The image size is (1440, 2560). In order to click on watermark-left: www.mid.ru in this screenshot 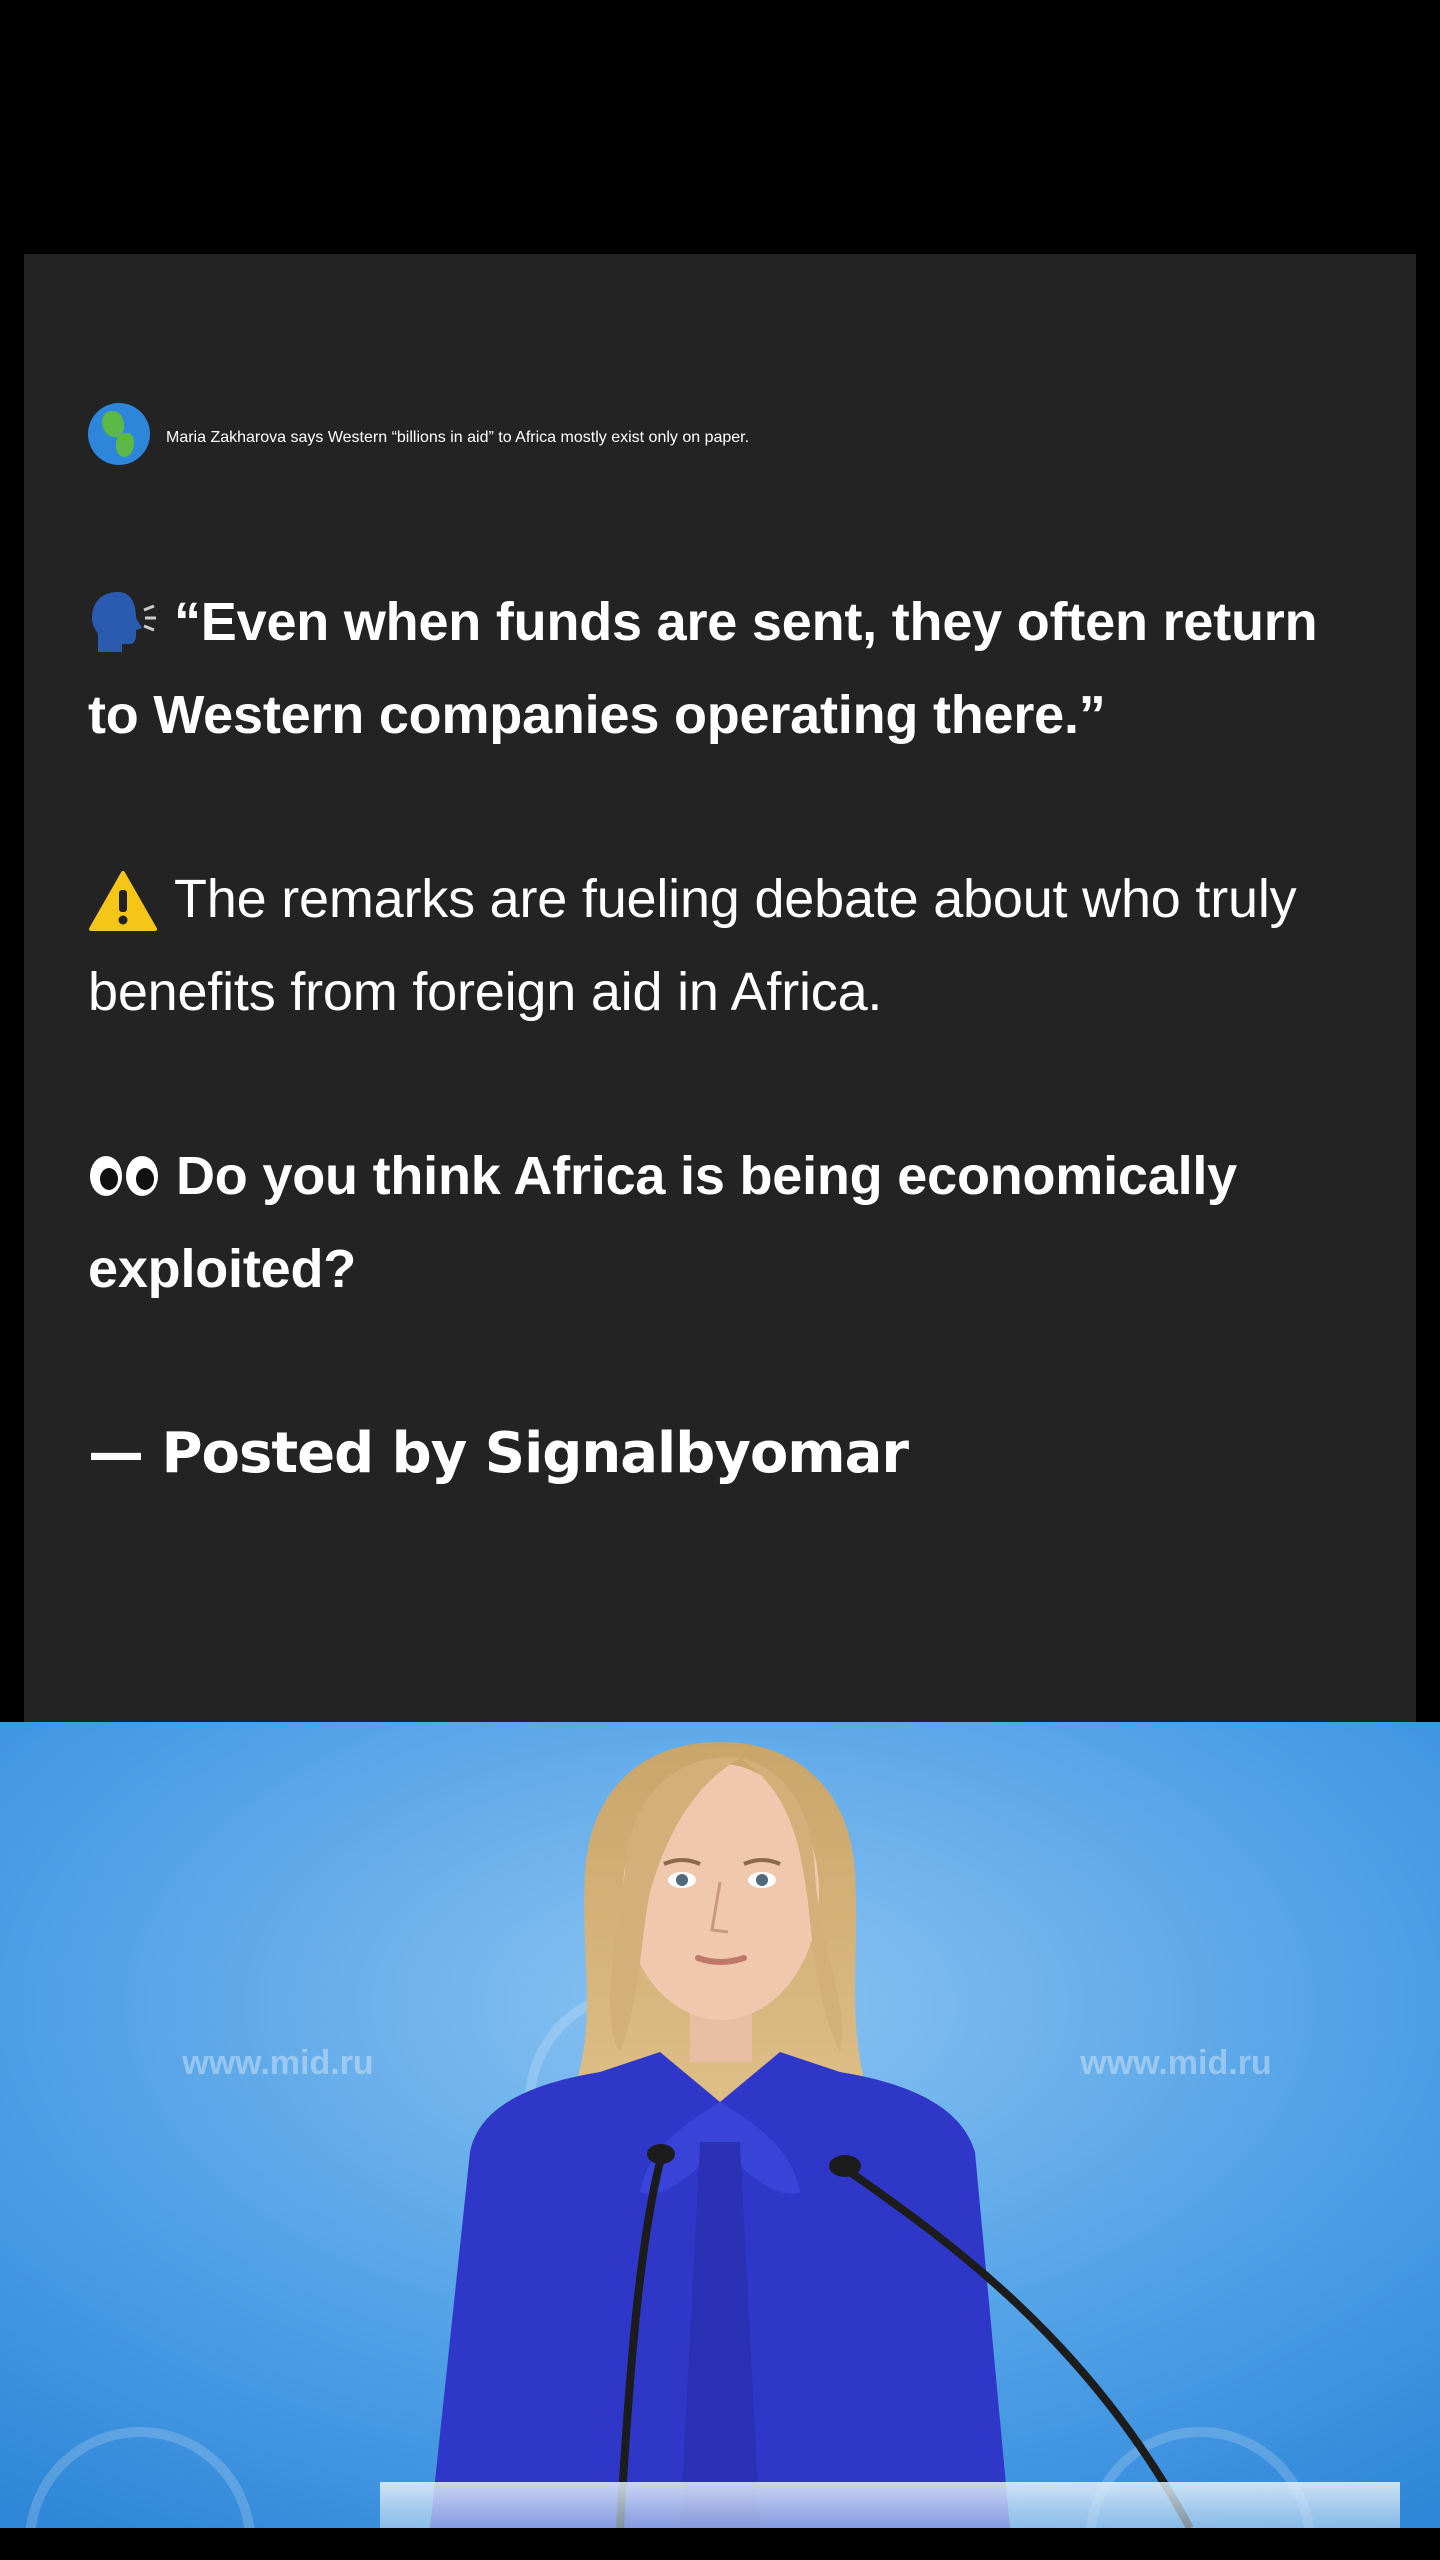, I will do `click(277, 2063)`.